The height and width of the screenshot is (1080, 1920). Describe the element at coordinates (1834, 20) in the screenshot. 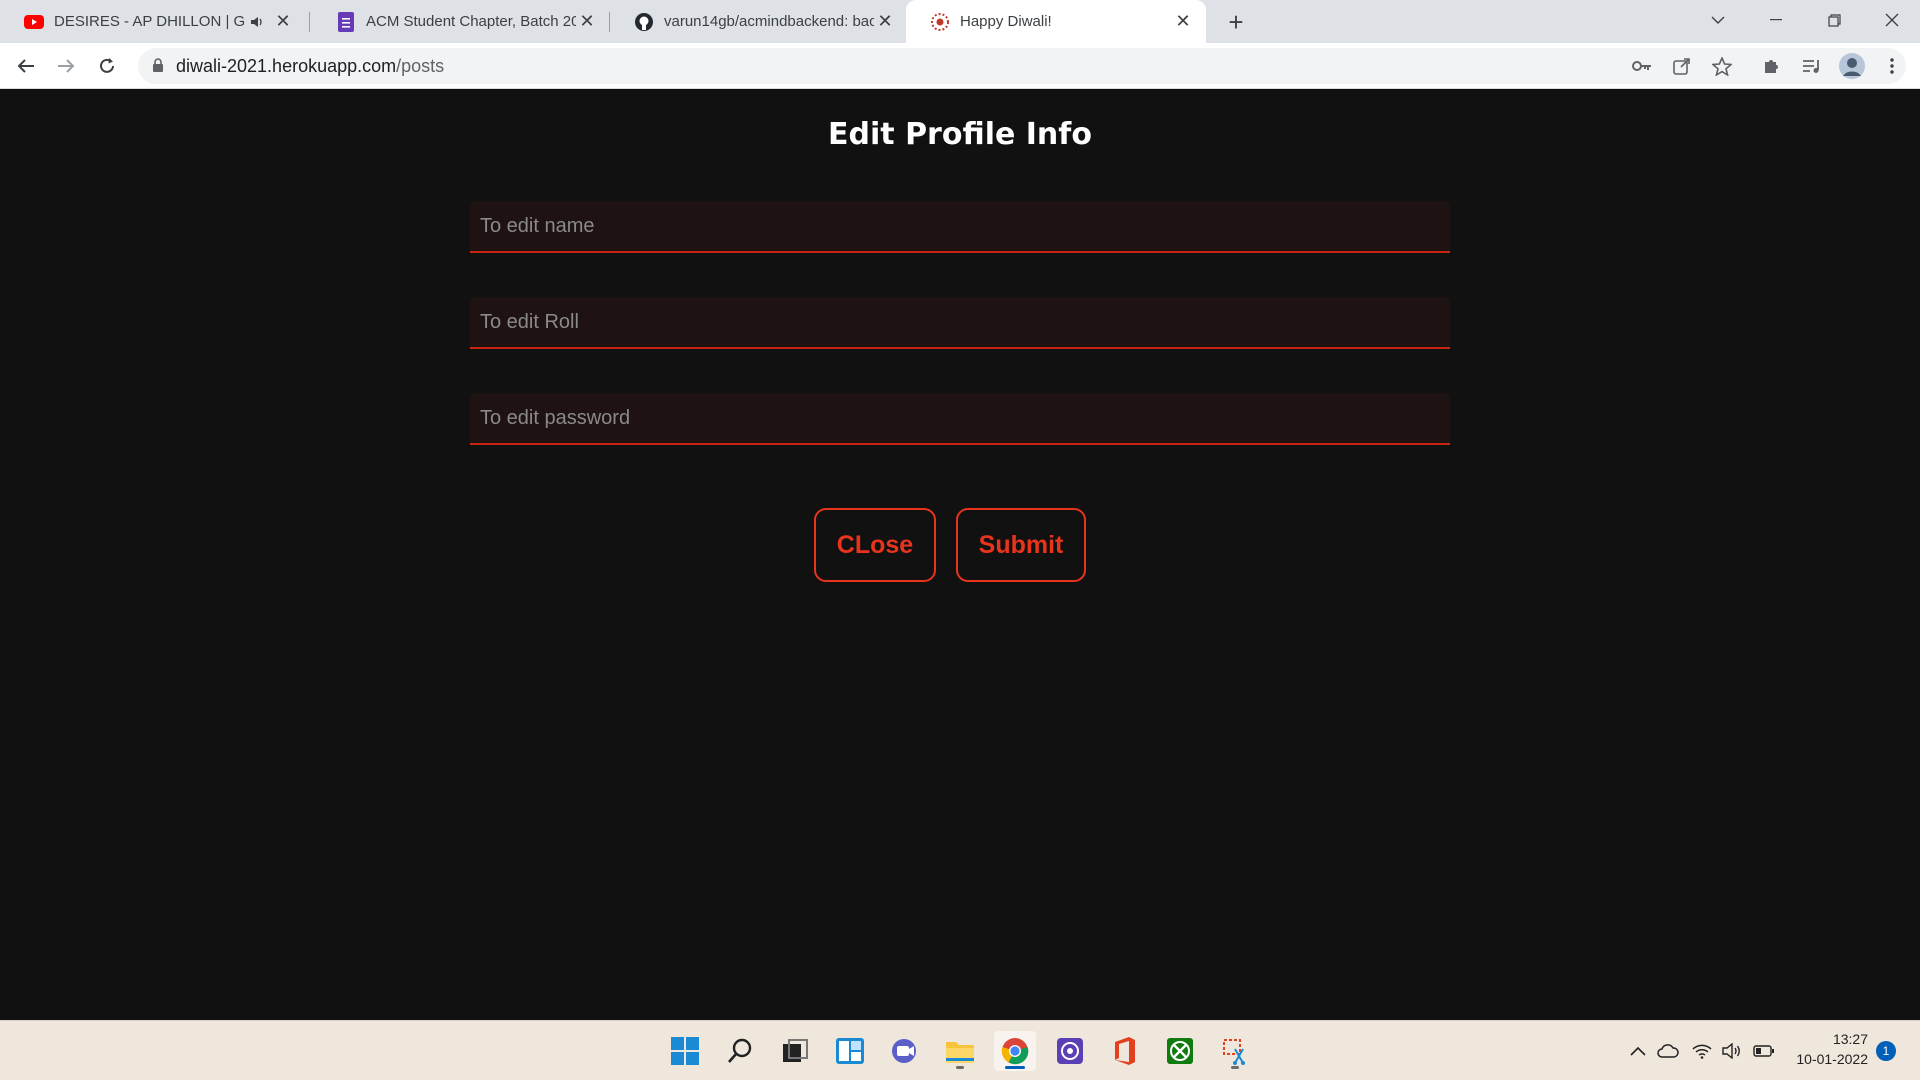

I see `restore-button` at that location.